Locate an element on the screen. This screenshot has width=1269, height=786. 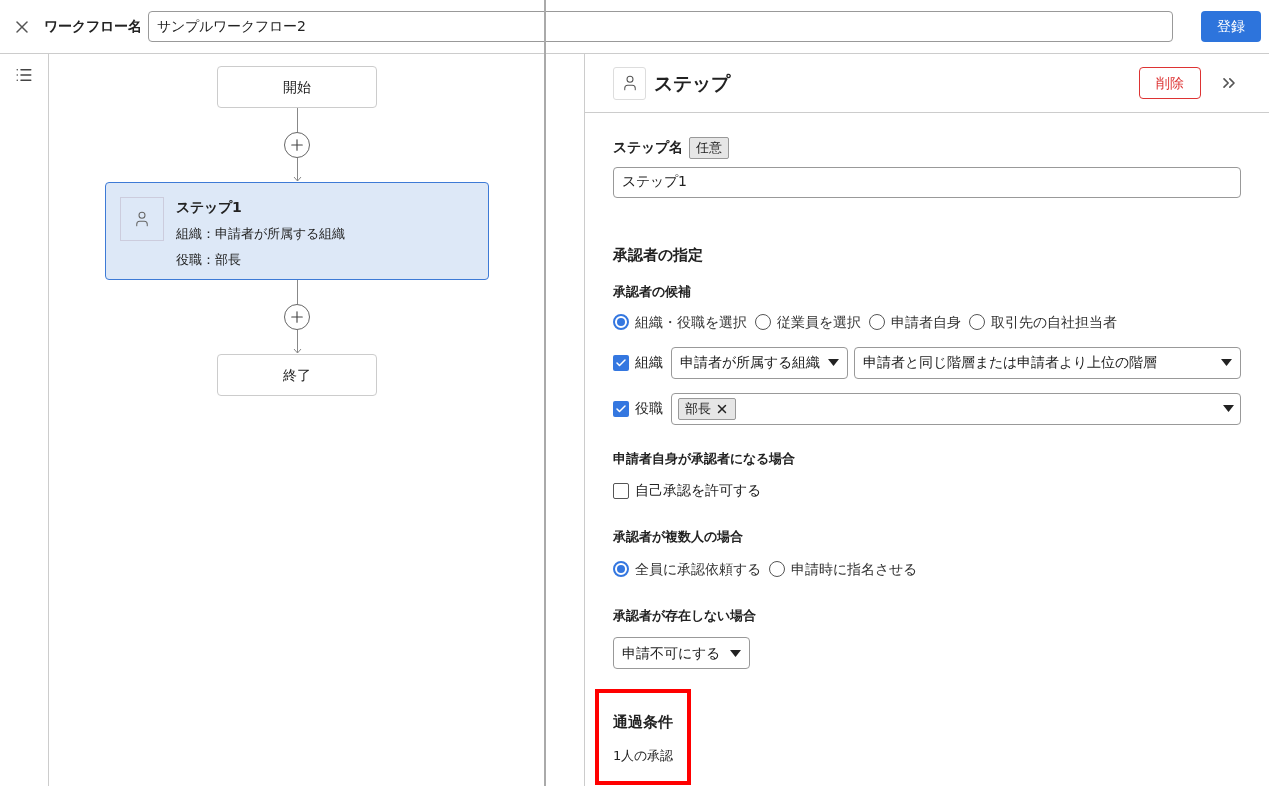
radio-option: 取引先の自社担当者 is located at coordinates (1043, 322).